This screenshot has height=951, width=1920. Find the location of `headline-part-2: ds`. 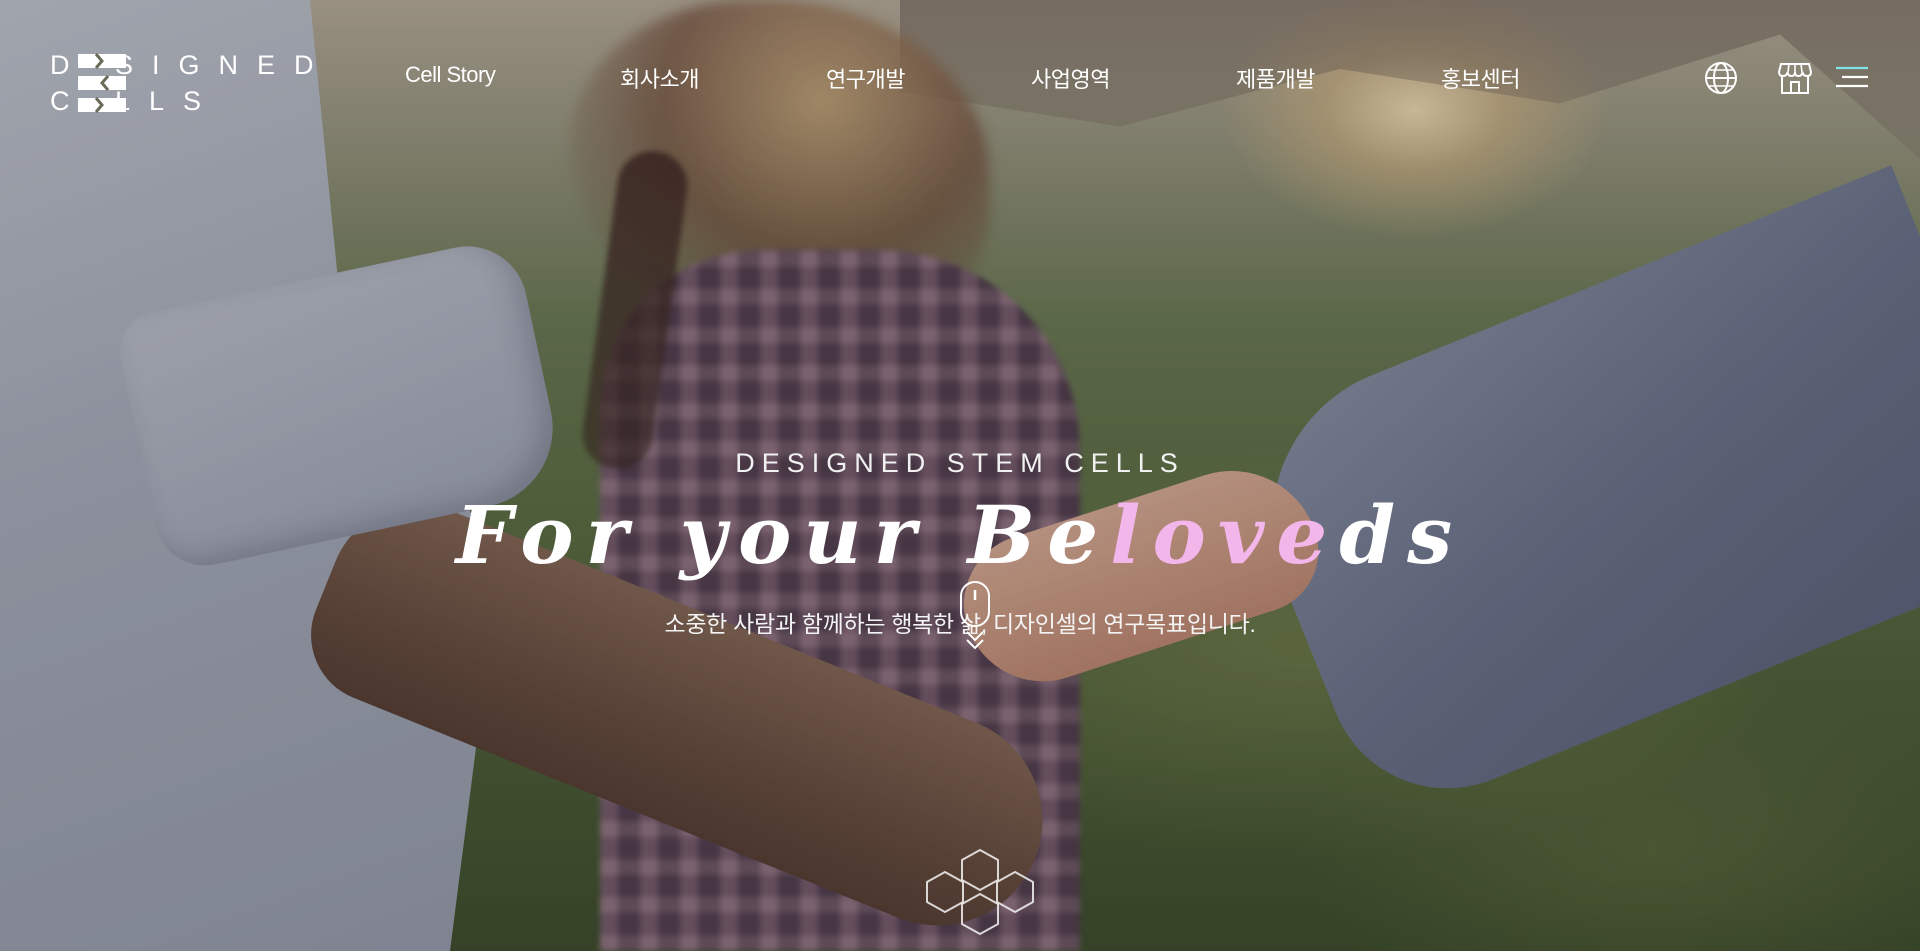

headline-part-2: ds is located at coordinates (1402, 535).